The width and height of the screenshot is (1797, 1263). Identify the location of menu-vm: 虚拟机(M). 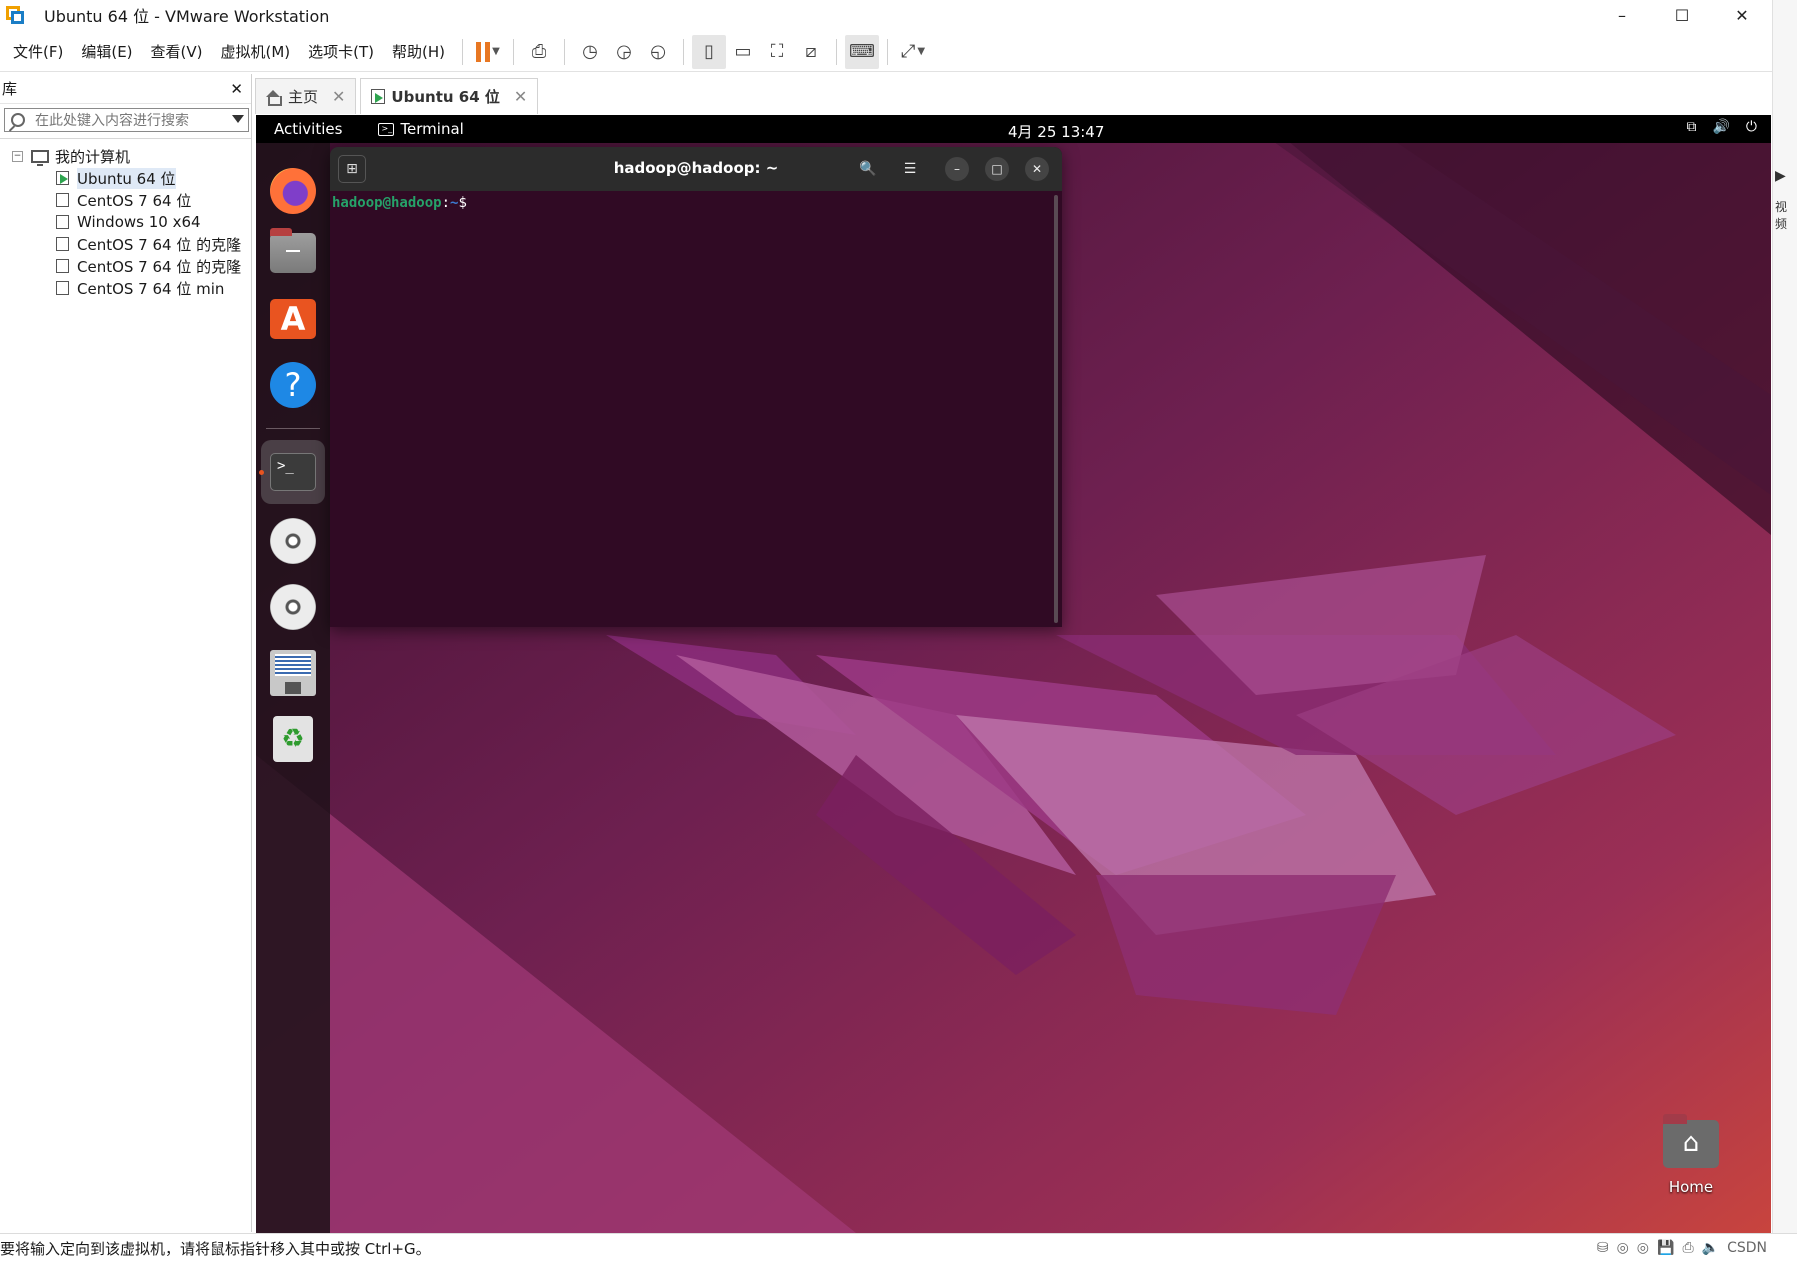
(256, 51).